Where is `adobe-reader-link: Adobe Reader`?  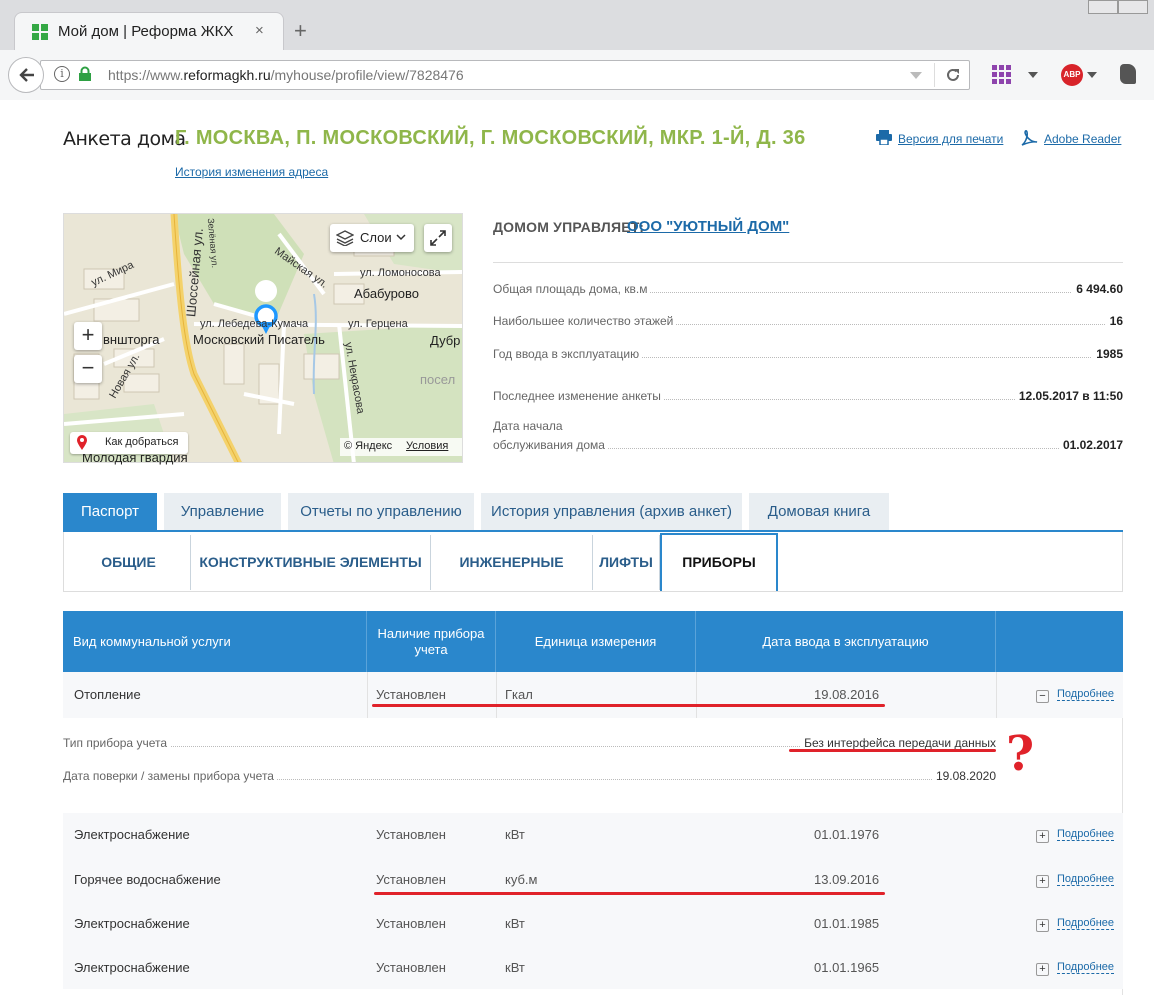 adobe-reader-link: Adobe Reader is located at coordinates (1082, 139).